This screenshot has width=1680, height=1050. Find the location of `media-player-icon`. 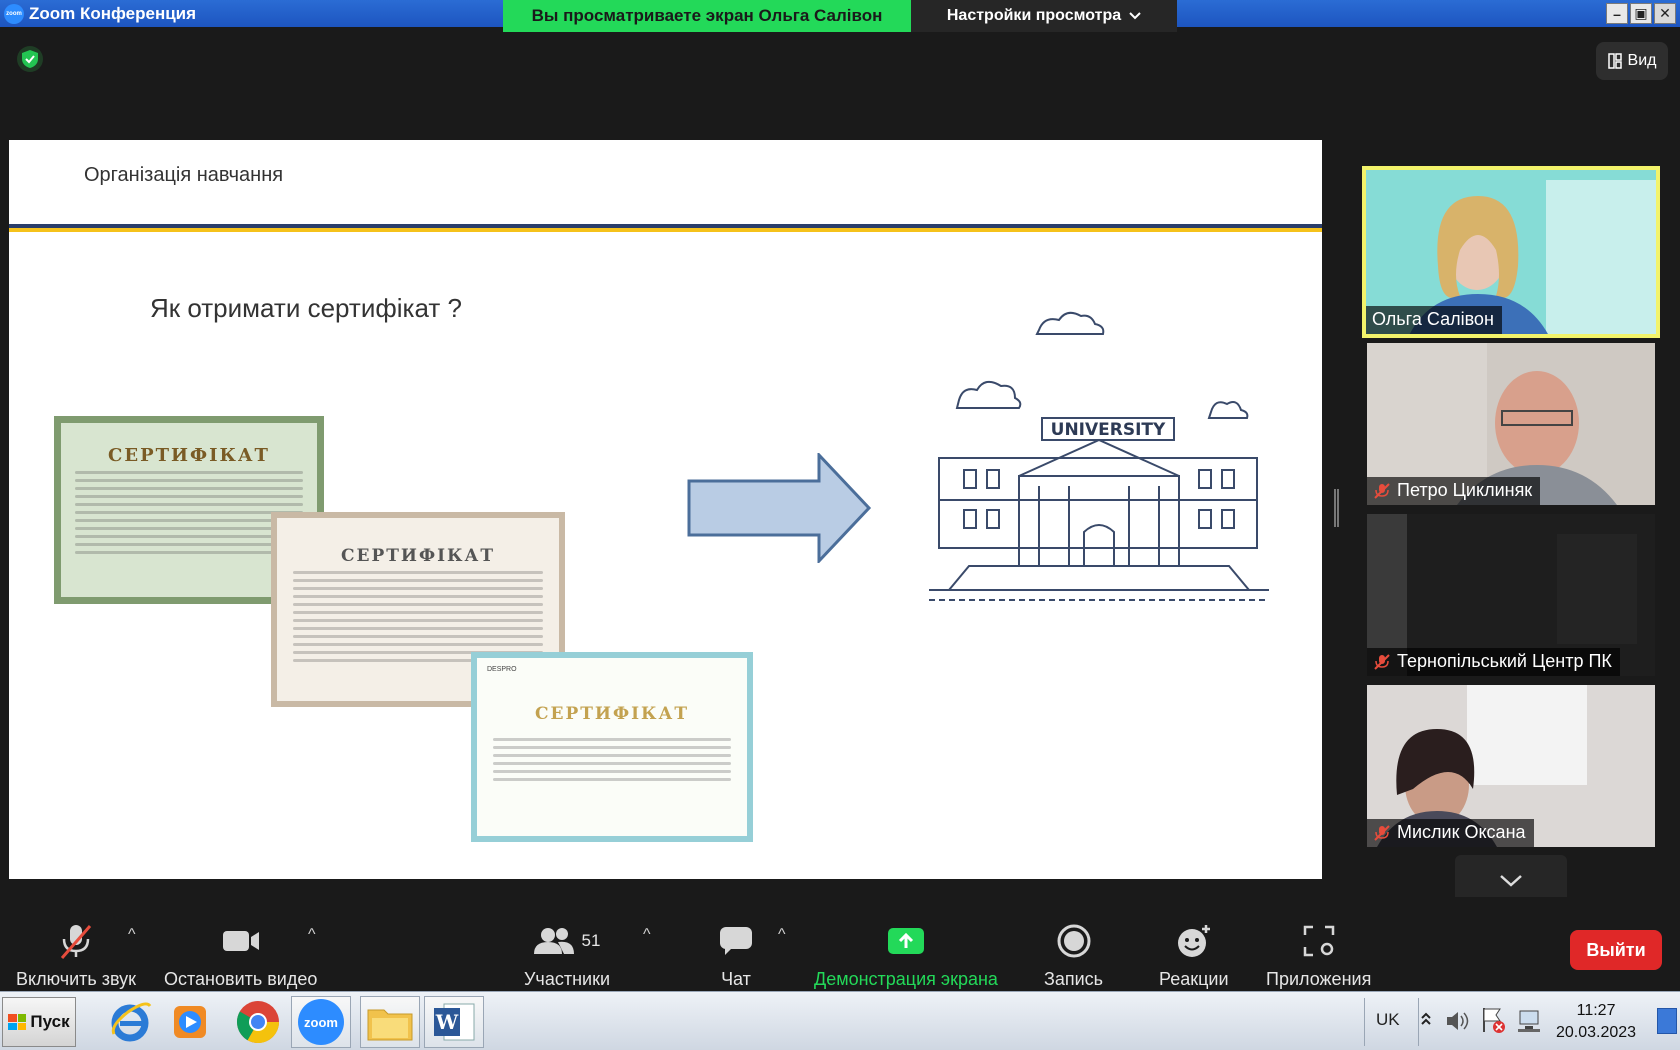

media-player-icon is located at coordinates (190, 1022).